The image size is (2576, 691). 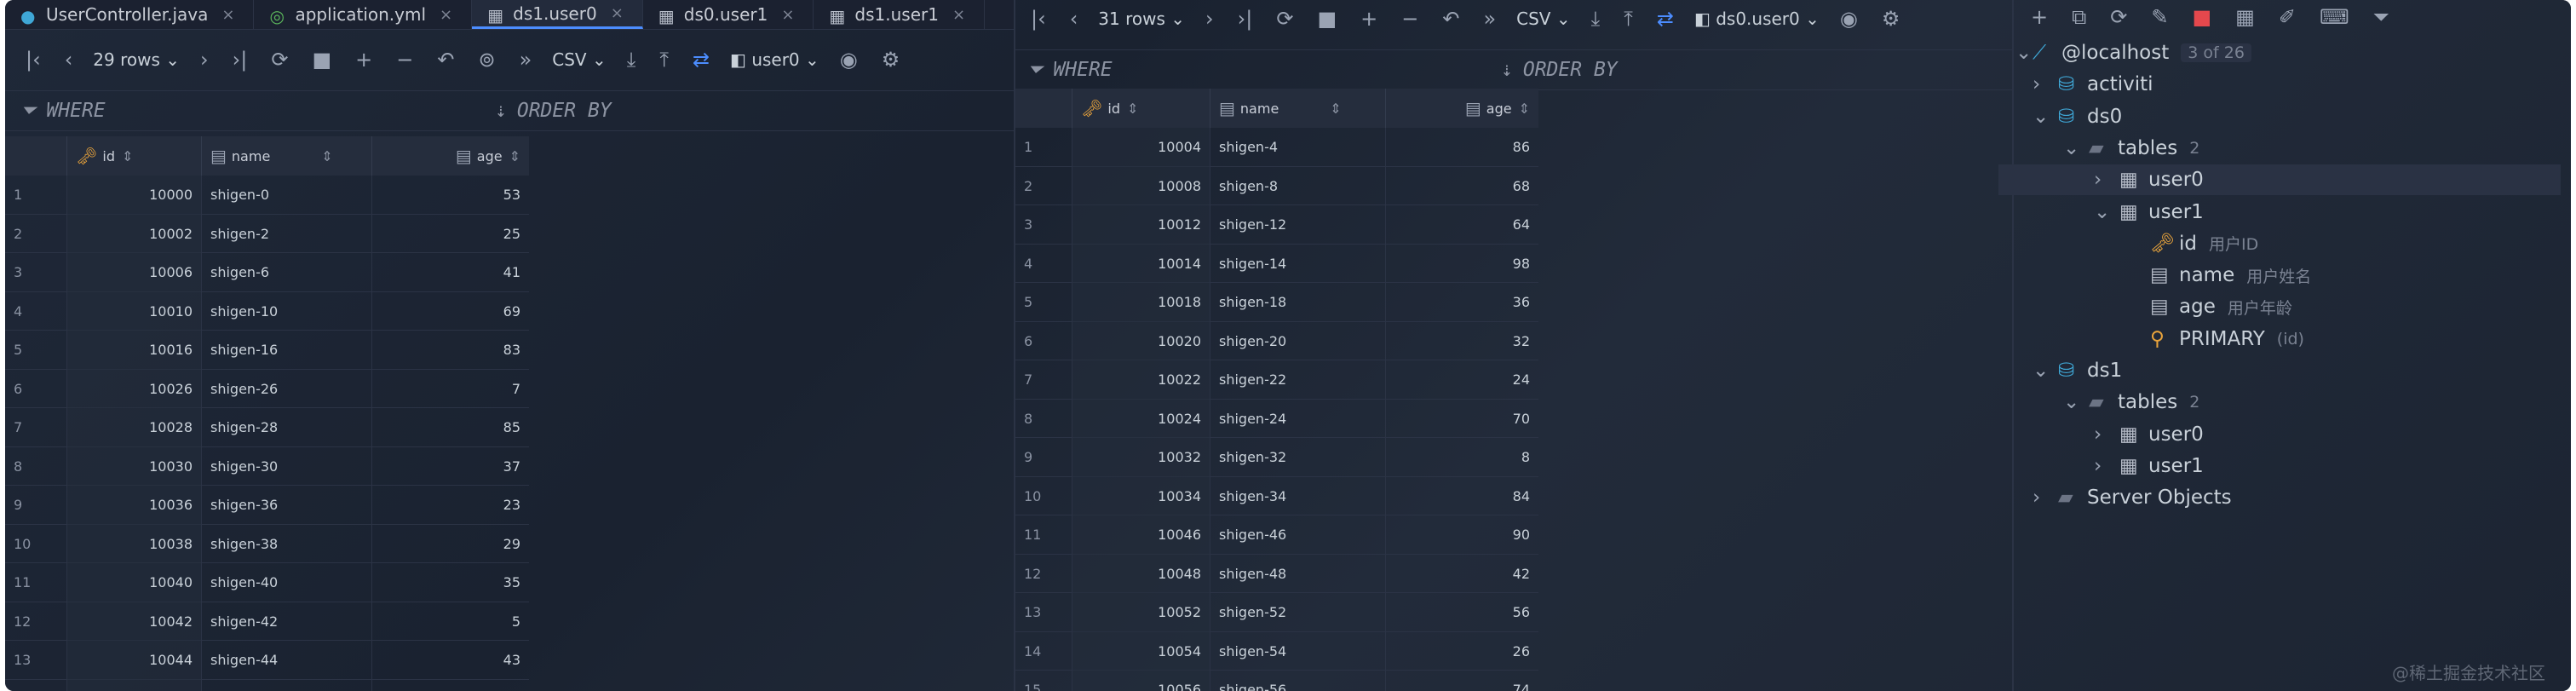 I want to click on table-cell: shigen-24, so click(x=1298, y=418).